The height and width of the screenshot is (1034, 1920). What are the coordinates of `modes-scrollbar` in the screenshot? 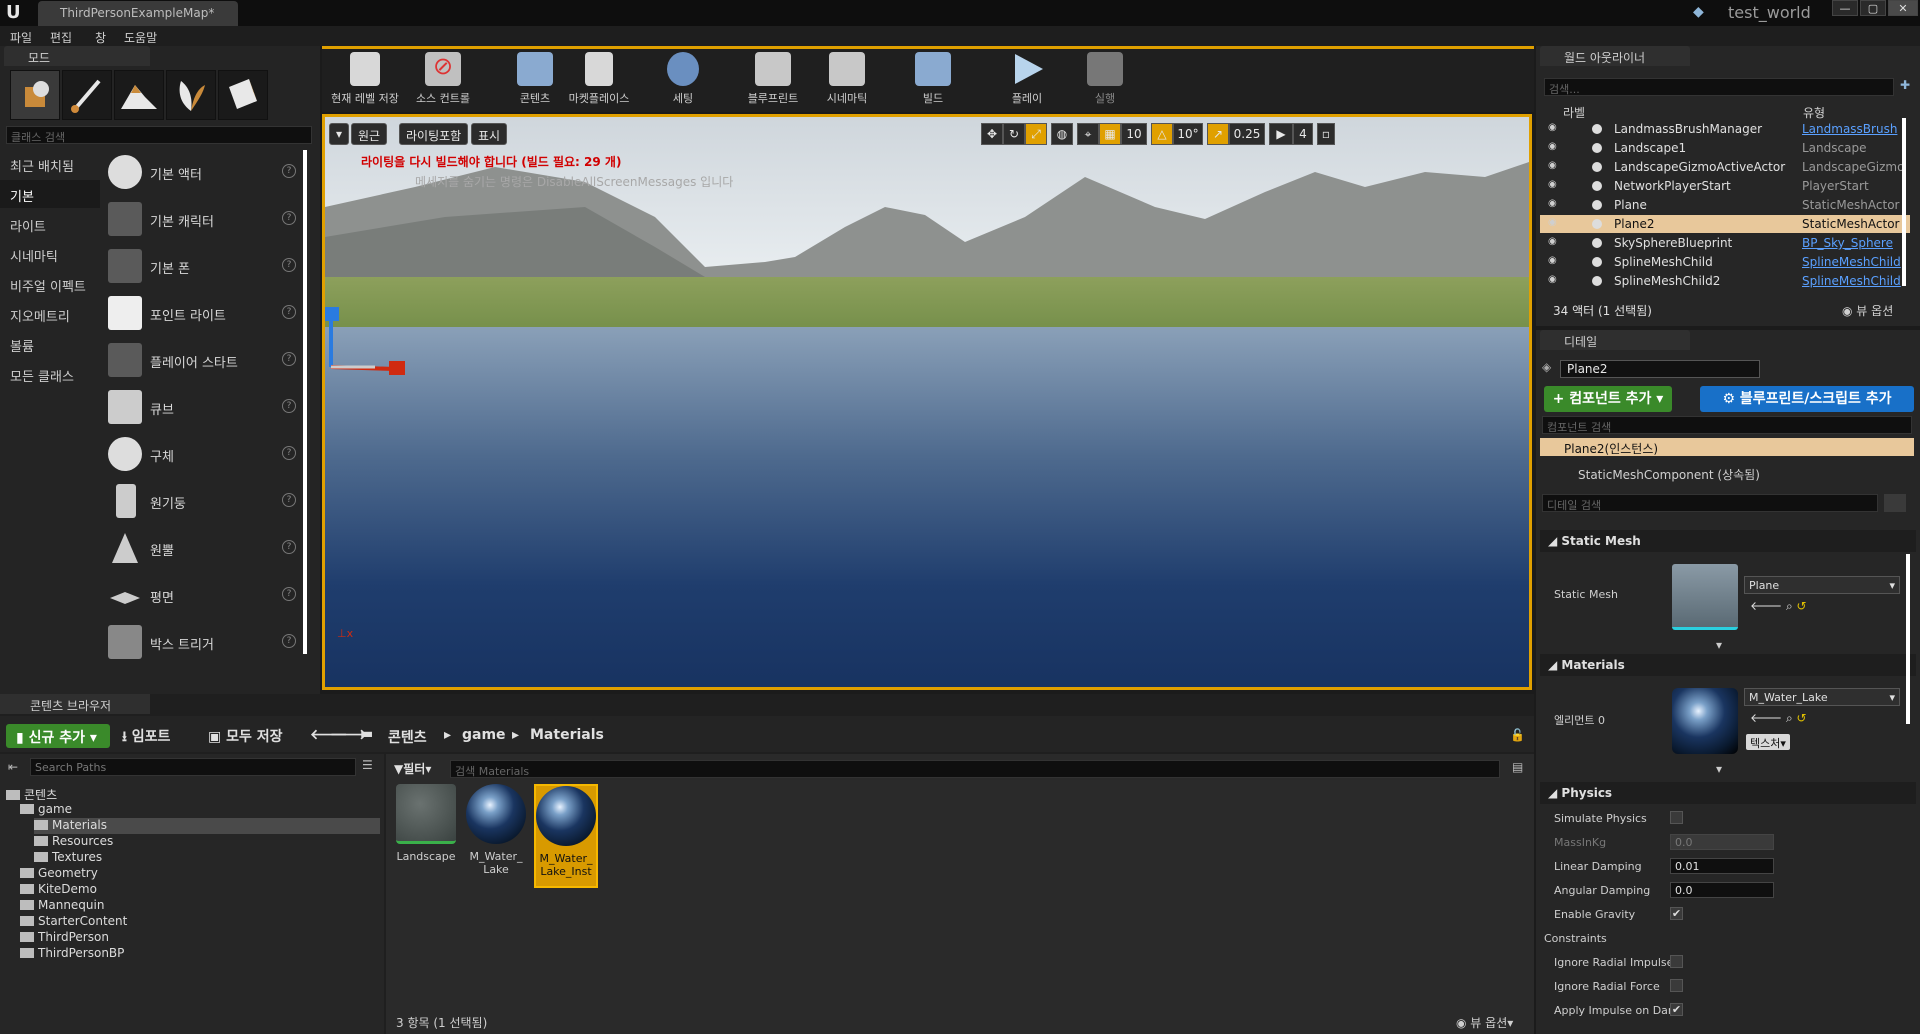 It's located at (305, 402).